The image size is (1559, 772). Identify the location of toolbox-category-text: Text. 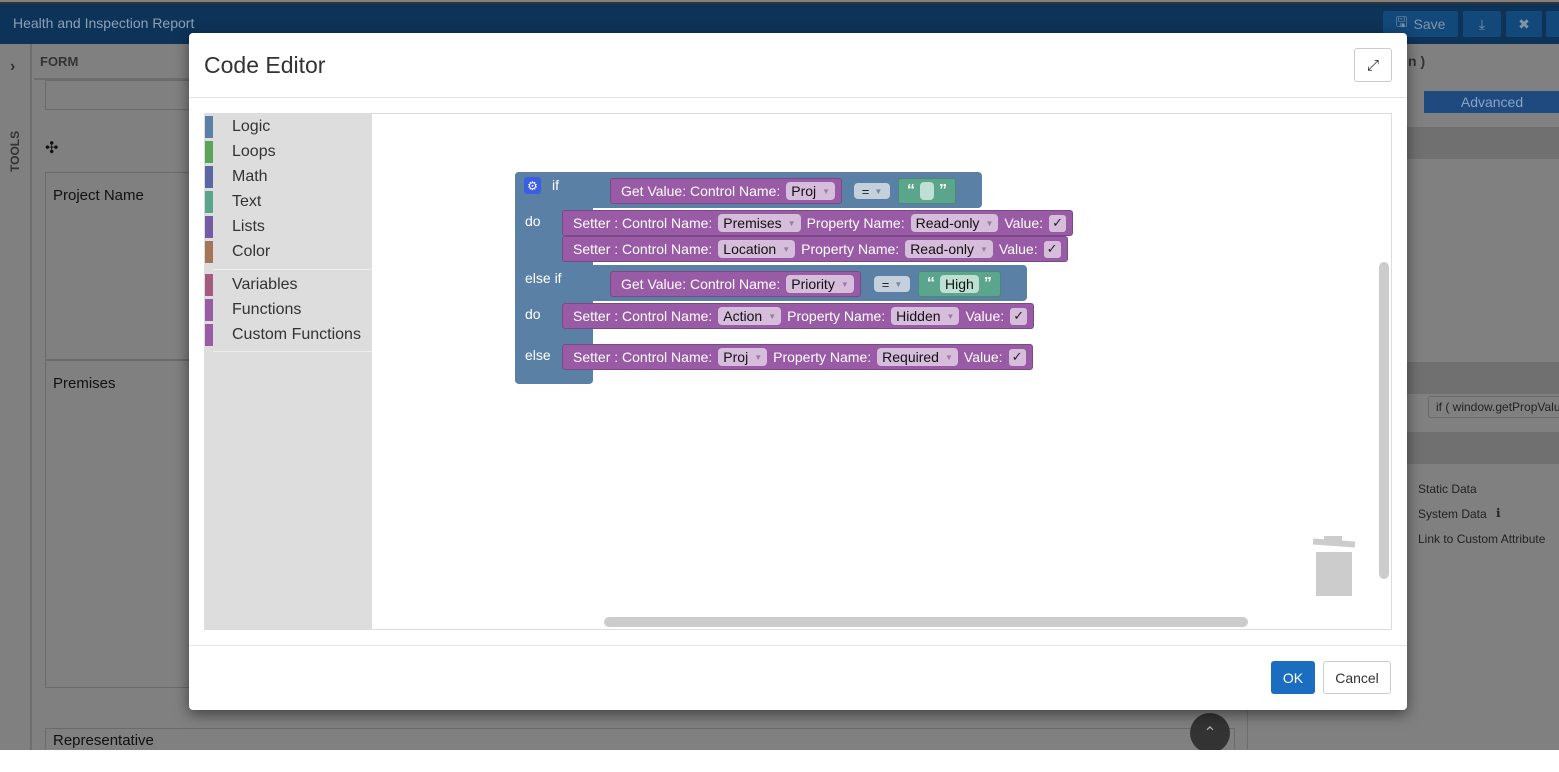
(288, 202).